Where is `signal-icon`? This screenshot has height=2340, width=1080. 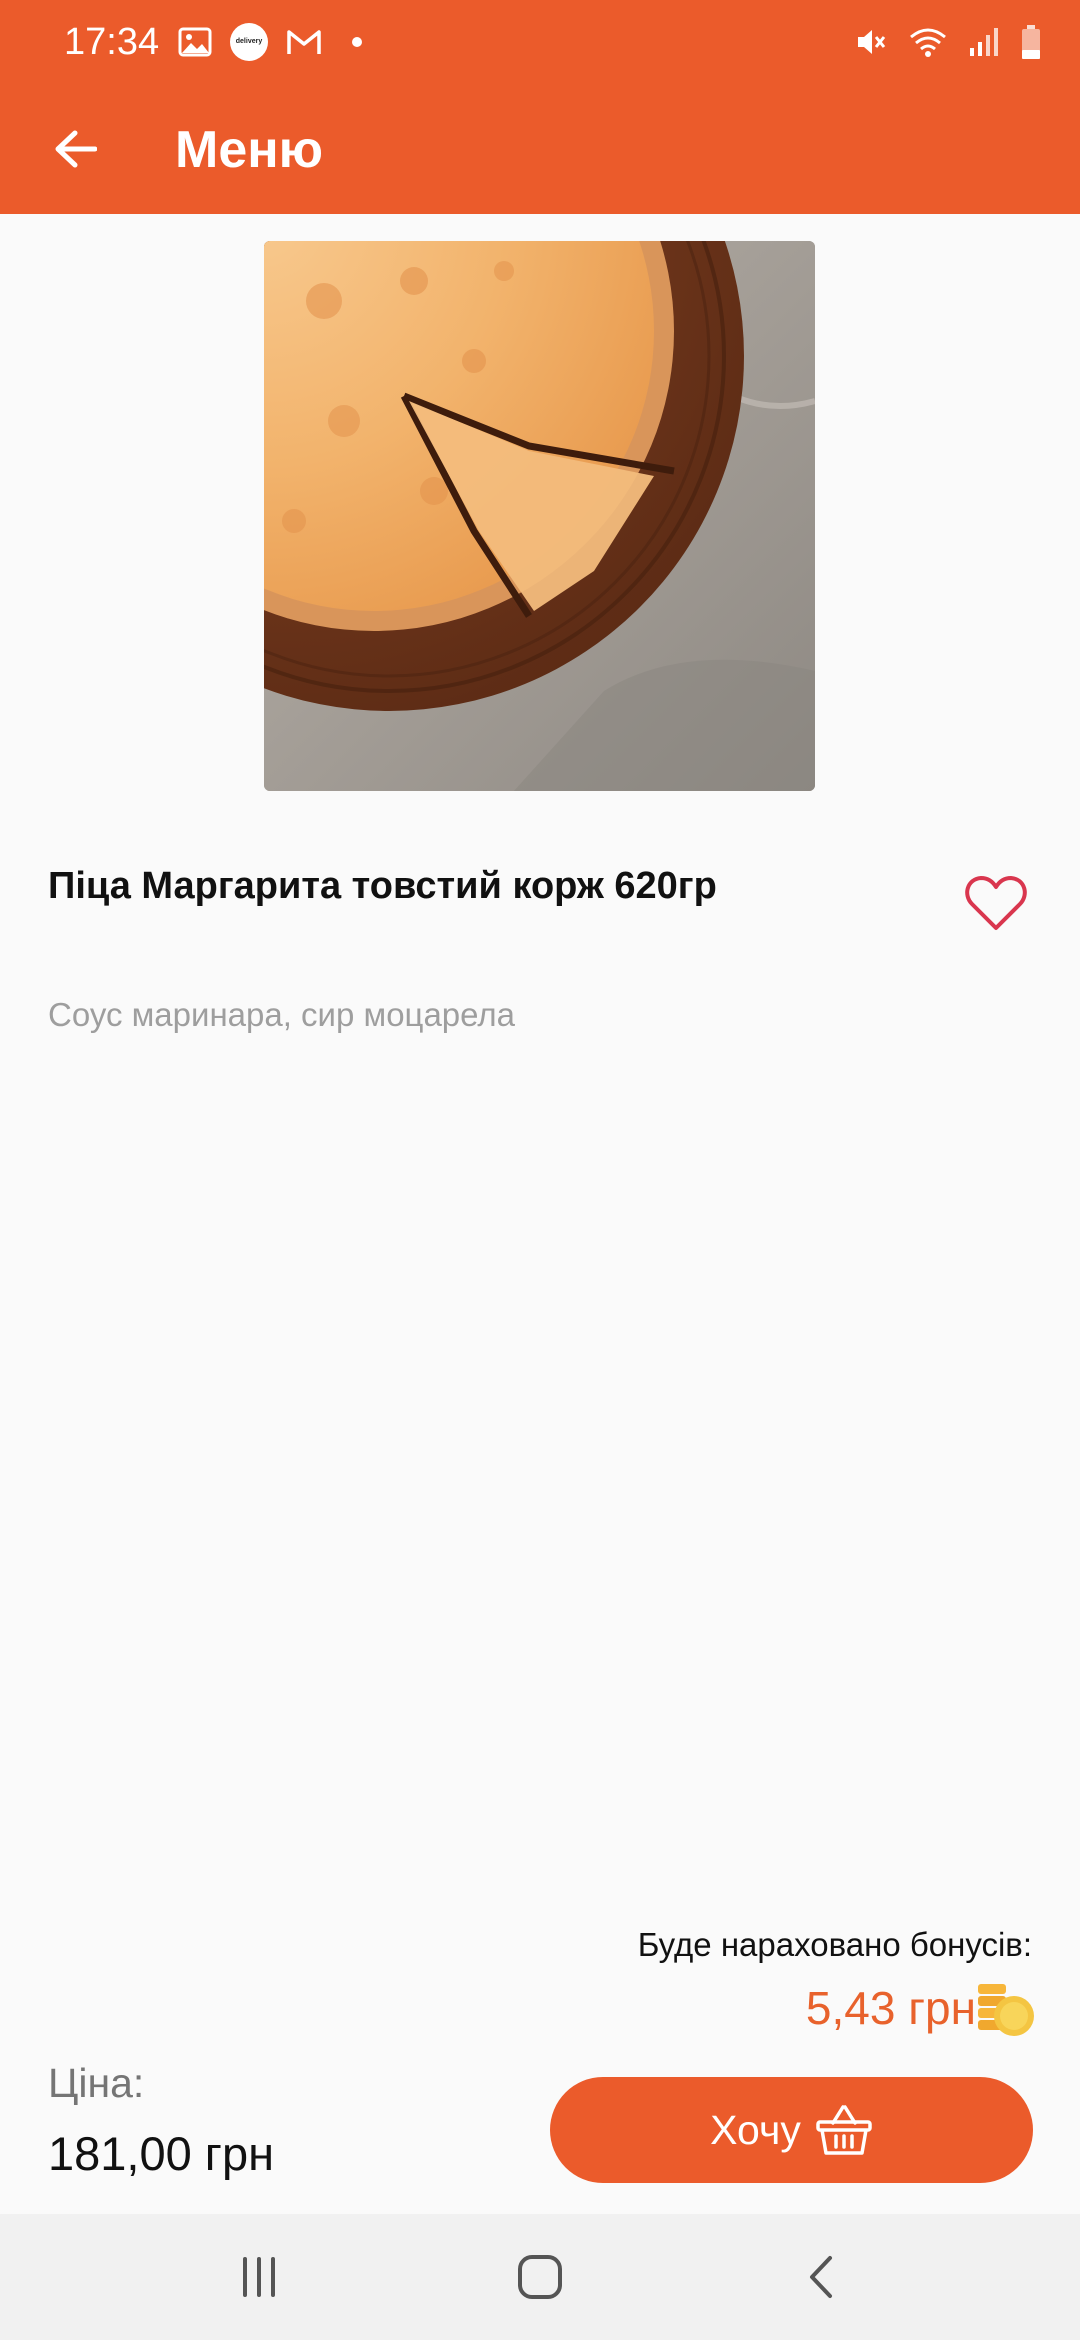 signal-icon is located at coordinates (984, 42).